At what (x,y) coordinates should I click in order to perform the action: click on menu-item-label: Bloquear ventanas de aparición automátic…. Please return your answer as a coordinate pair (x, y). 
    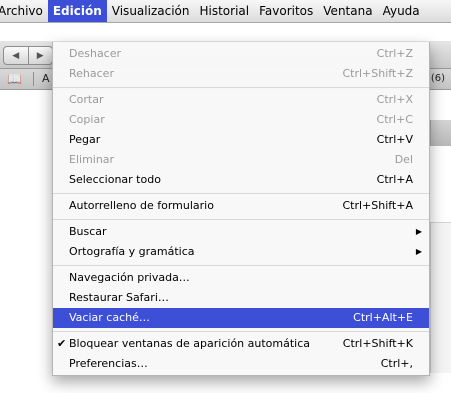
    Looking at the image, I should click on (190, 343).